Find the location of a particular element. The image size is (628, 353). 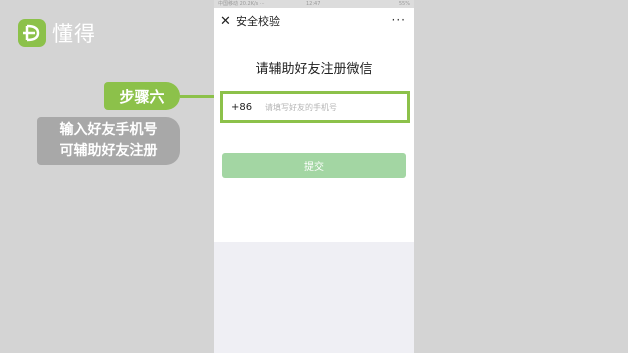

country-code: +86 is located at coordinates (248, 107).